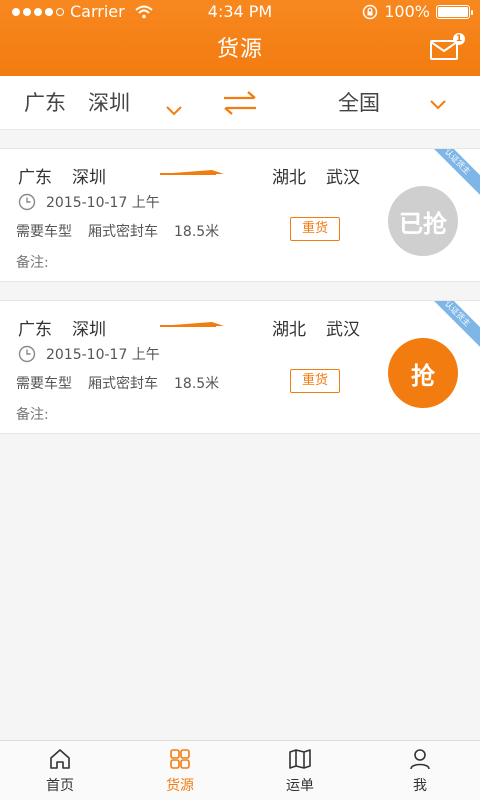  What do you see at coordinates (420, 785) in the screenshot?
I see `tab-label: 我` at bounding box center [420, 785].